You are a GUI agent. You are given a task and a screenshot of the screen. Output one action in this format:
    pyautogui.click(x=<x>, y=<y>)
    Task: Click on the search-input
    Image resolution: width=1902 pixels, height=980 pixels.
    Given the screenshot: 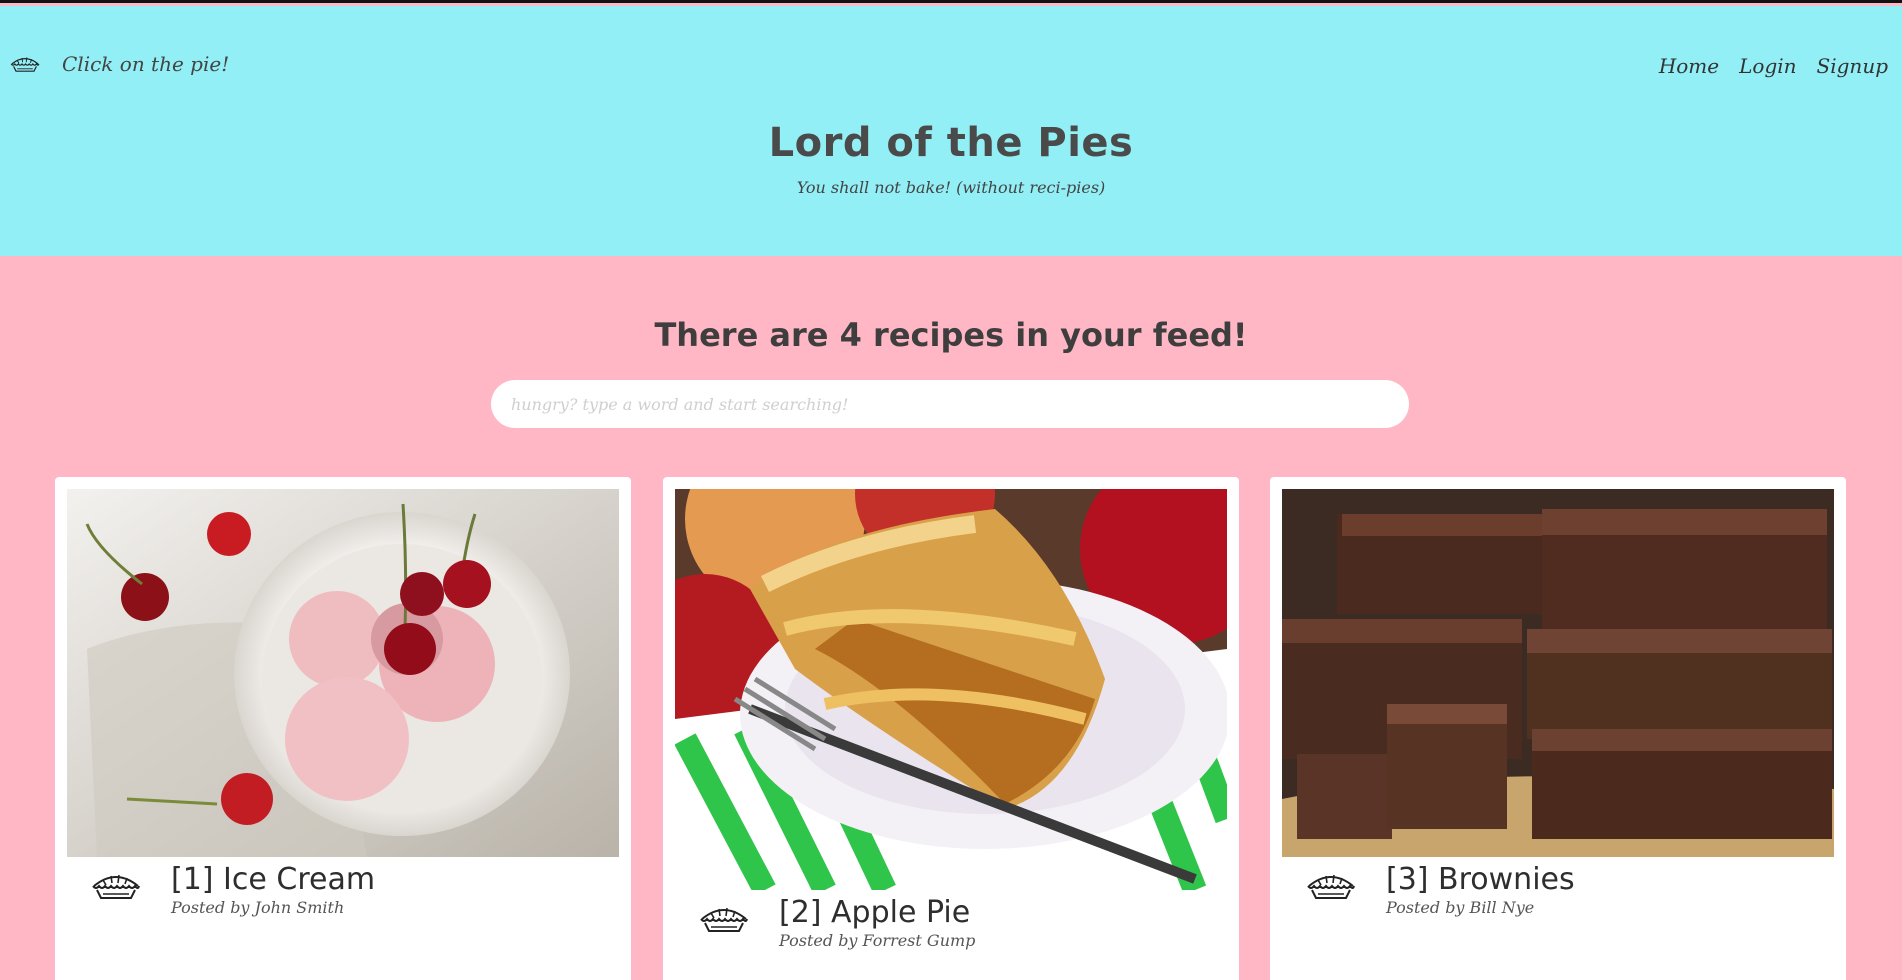 What is the action you would take?
    pyautogui.click(x=950, y=404)
    